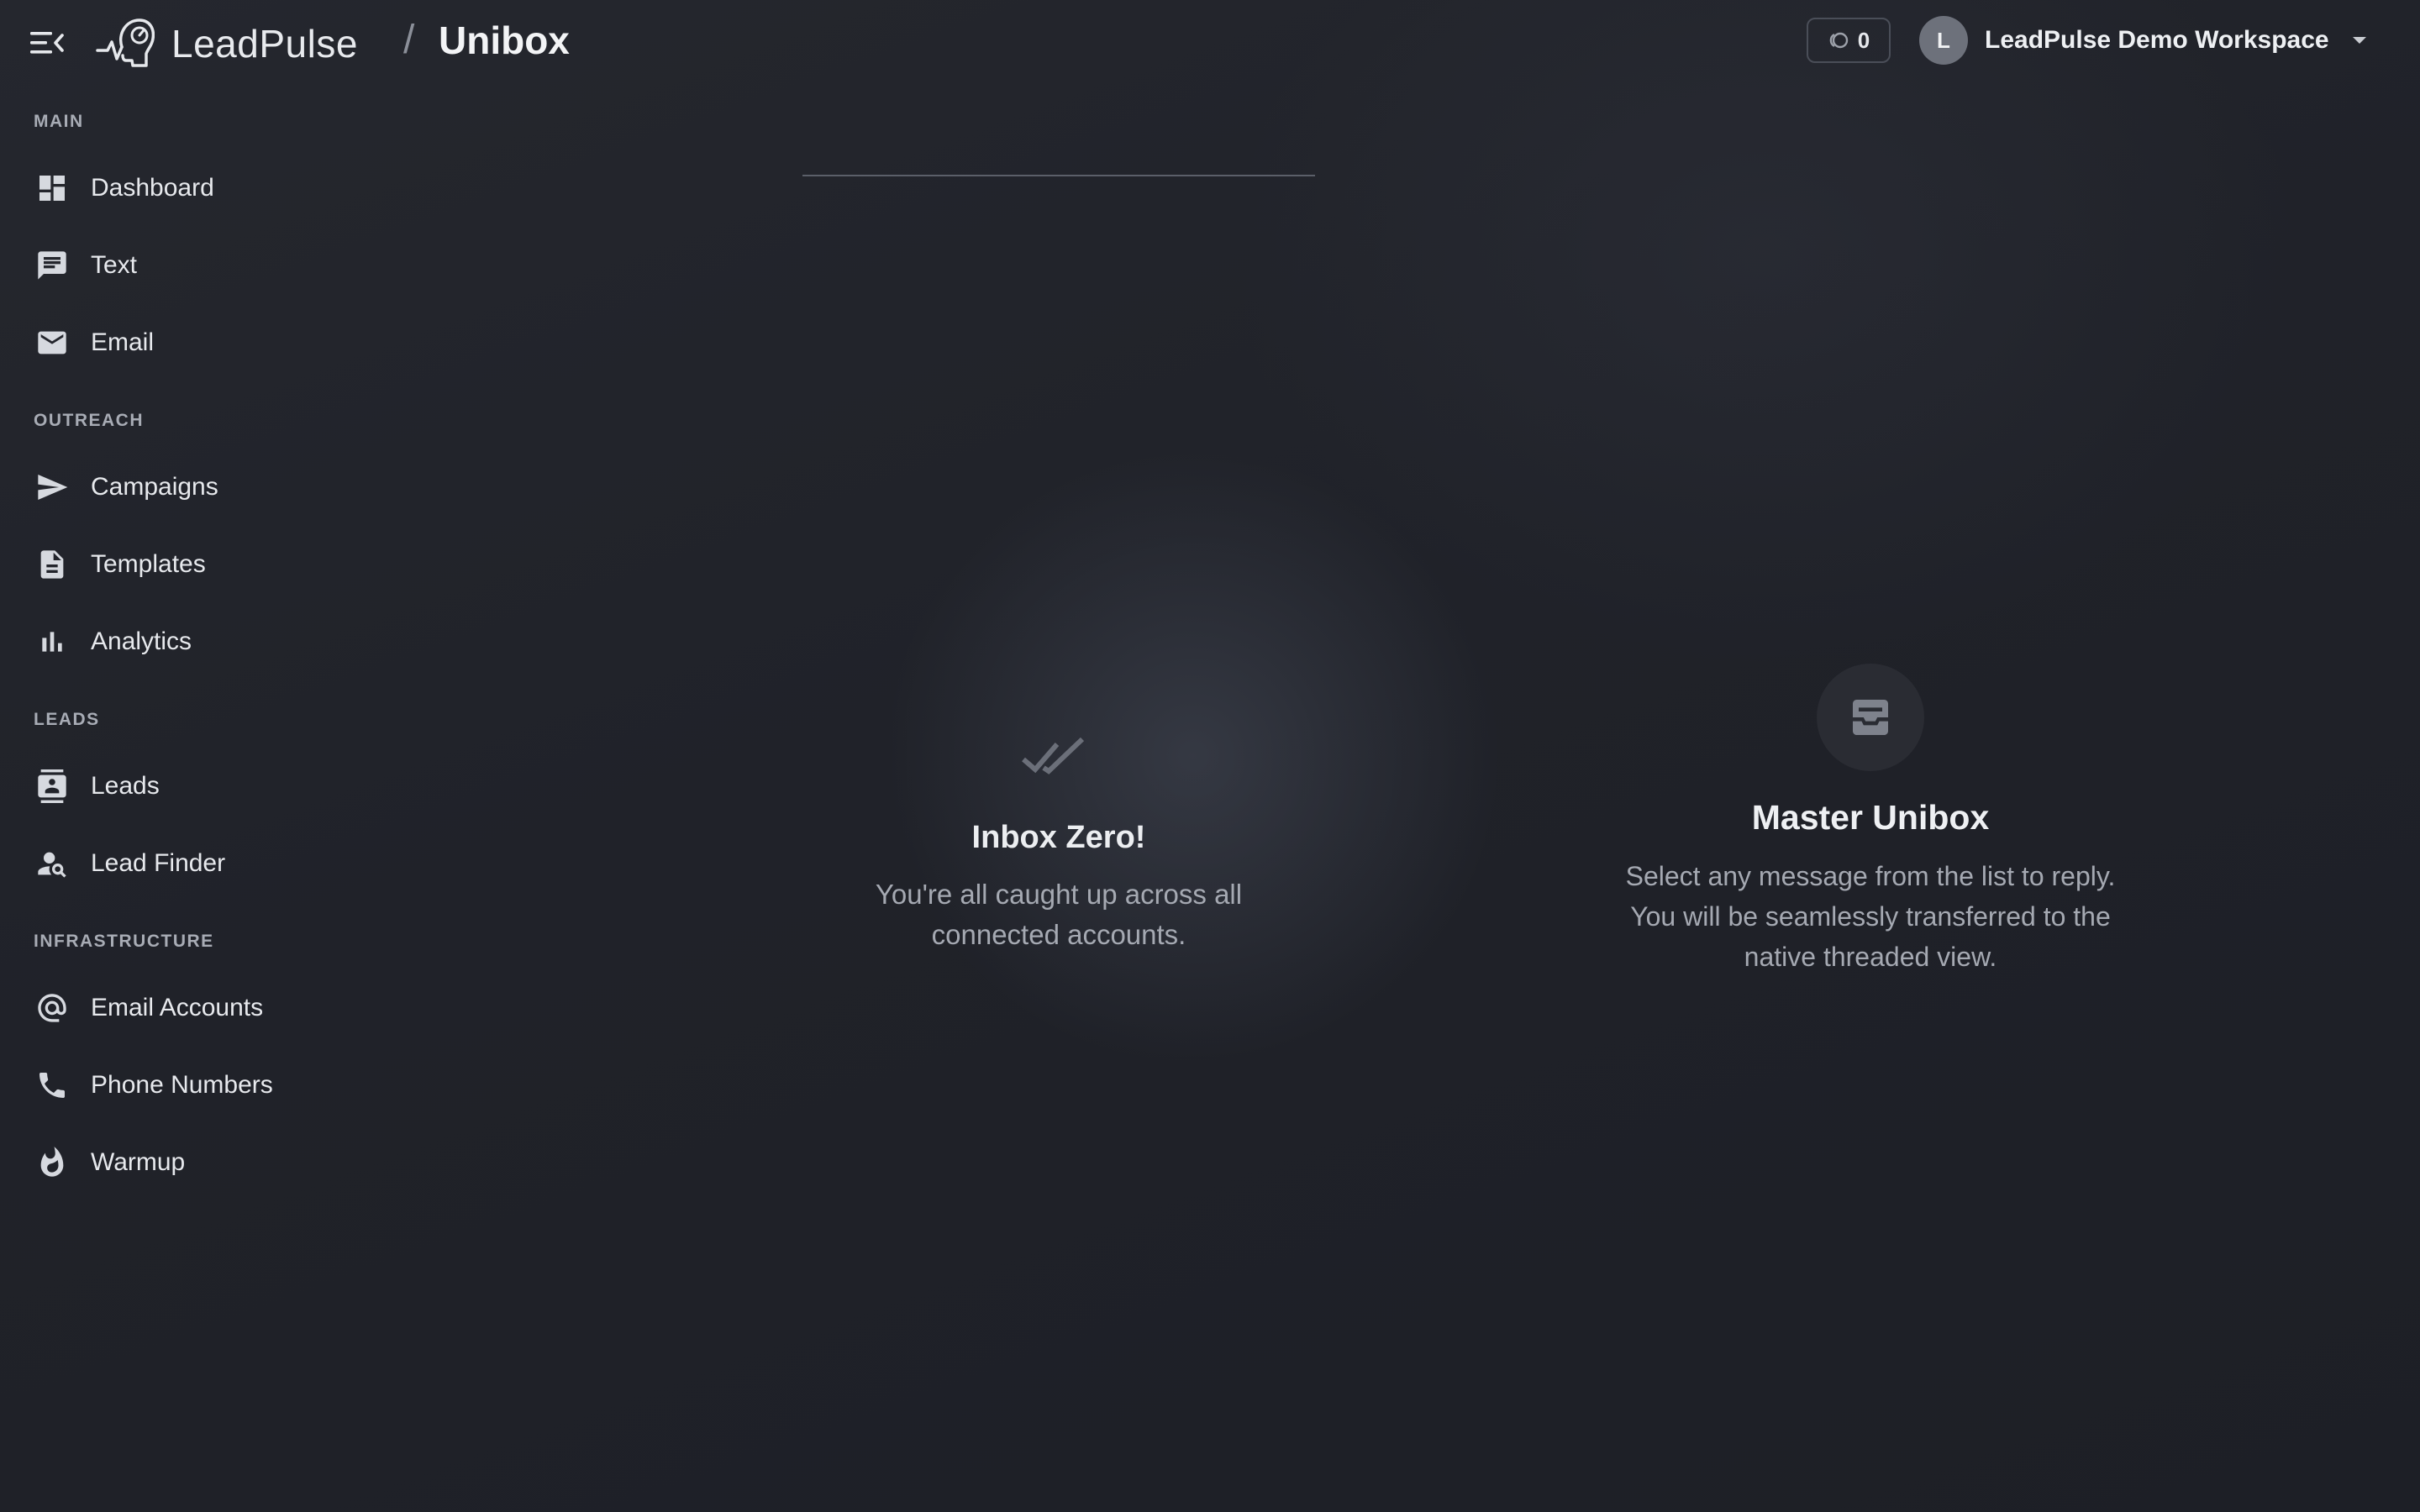 This screenshot has height=1512, width=2420. What do you see at coordinates (2359, 40) in the screenshot?
I see `caret-down-icon` at bounding box center [2359, 40].